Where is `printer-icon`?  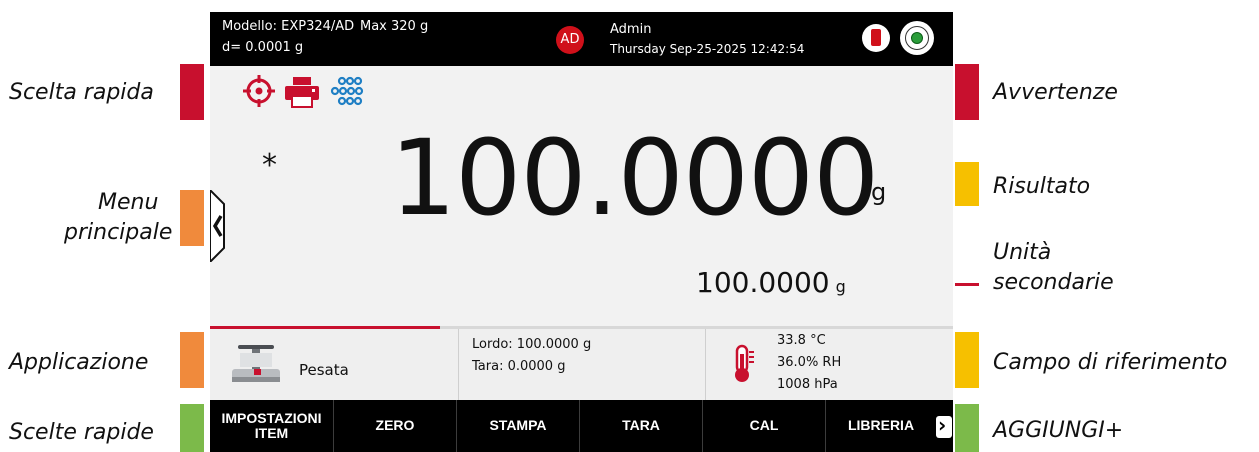
printer-icon is located at coordinates (302, 92).